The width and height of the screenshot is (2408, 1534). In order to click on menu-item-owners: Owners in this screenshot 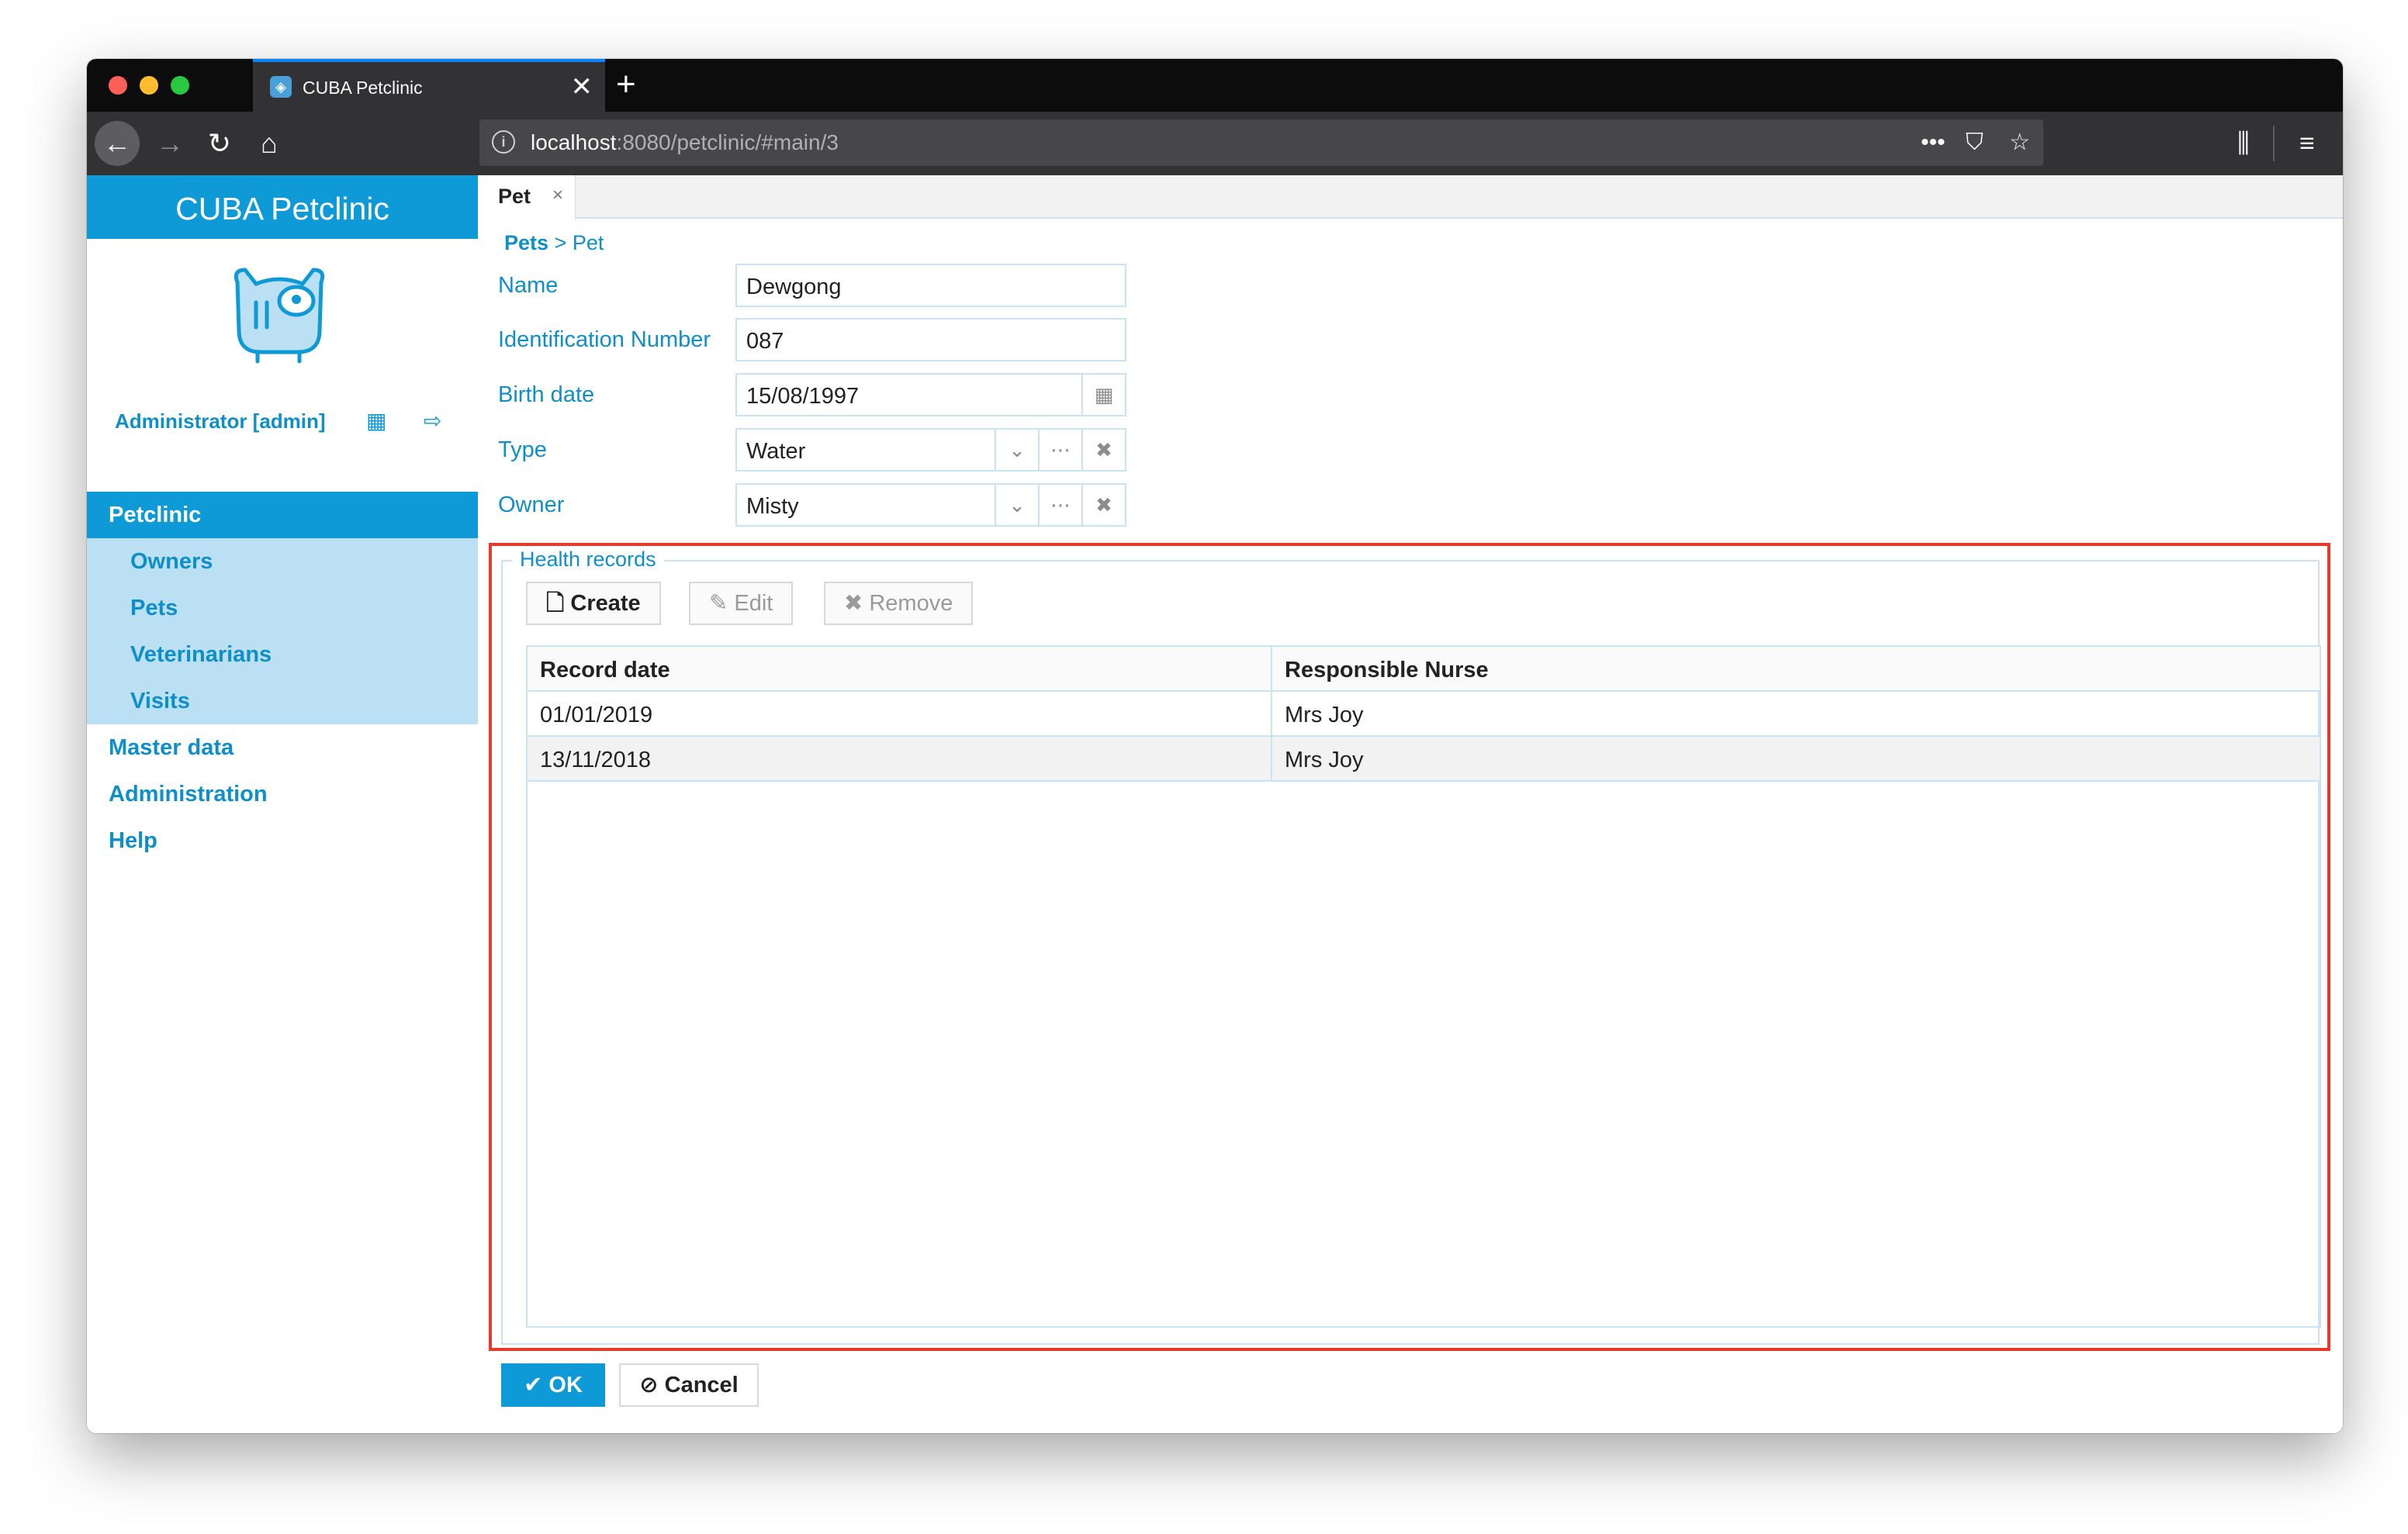, I will do `click(282, 561)`.